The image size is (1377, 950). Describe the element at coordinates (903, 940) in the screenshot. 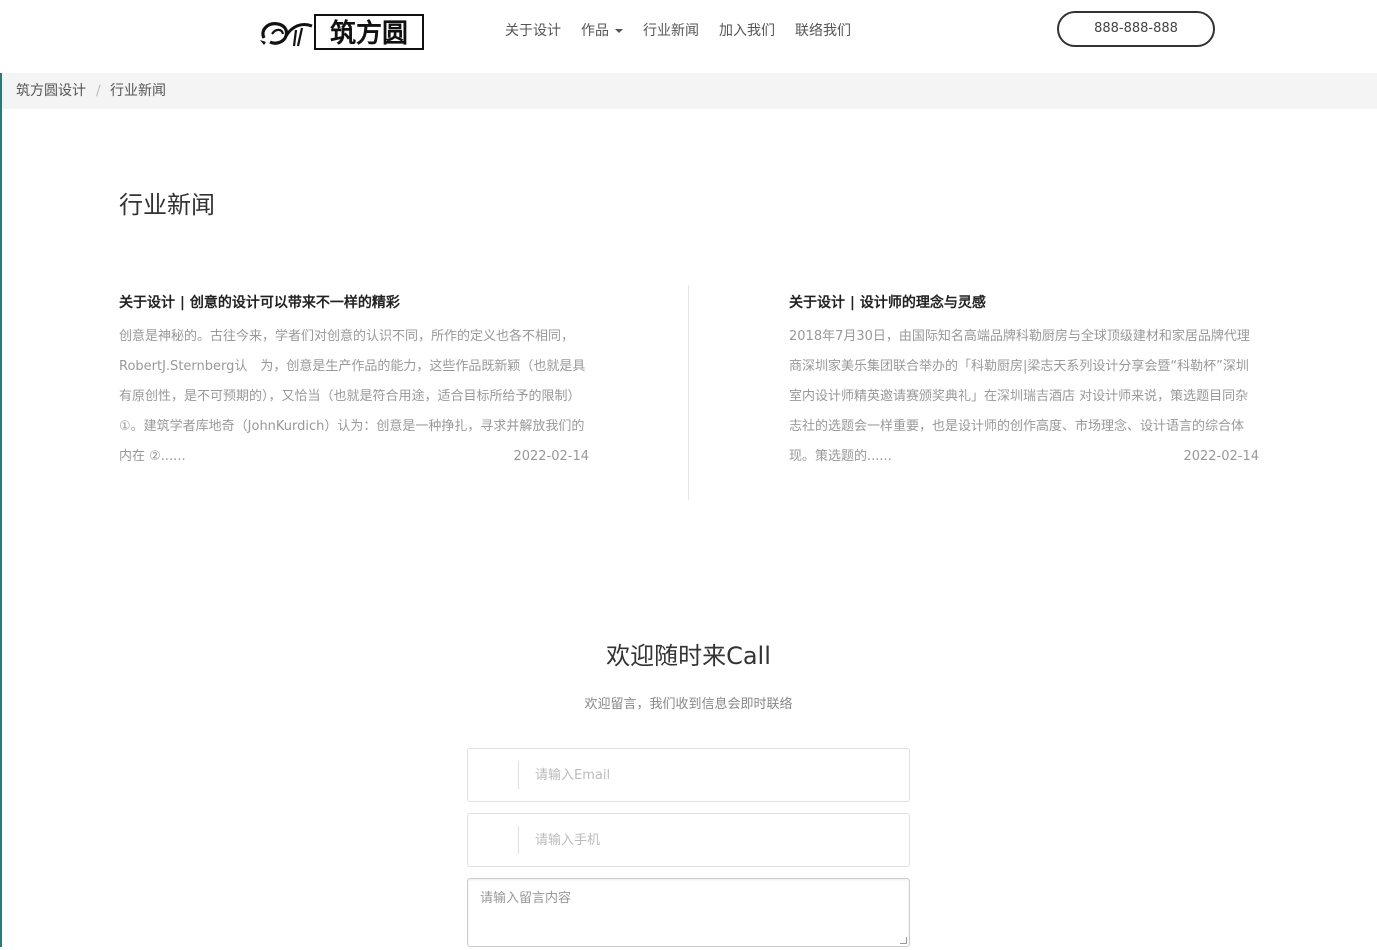

I see `resize-handle-icon` at that location.